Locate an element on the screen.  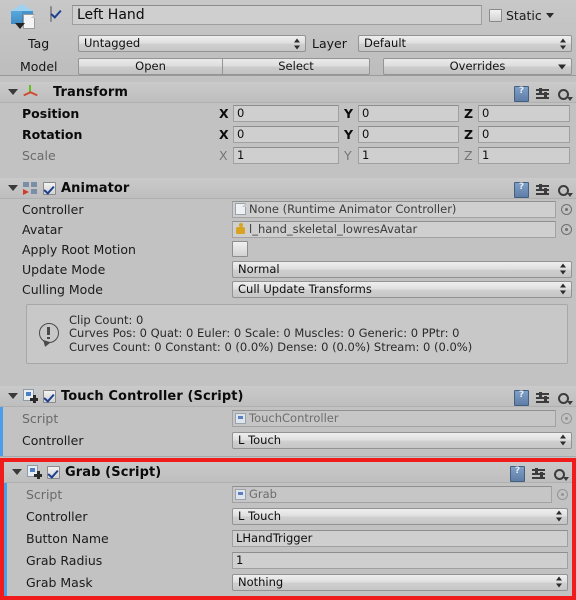
animator-avatar-picker is located at coordinates (566, 229).